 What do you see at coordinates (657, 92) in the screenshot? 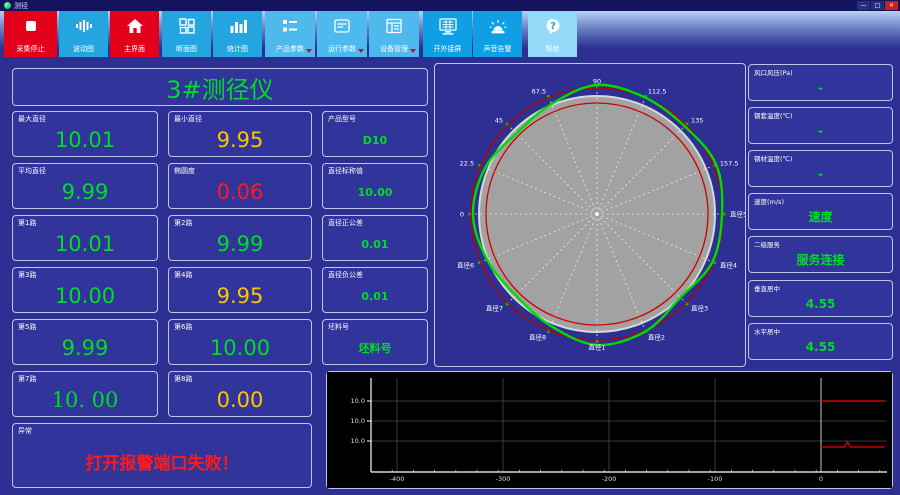
I see `svg-text: 112.5` at bounding box center [657, 92].